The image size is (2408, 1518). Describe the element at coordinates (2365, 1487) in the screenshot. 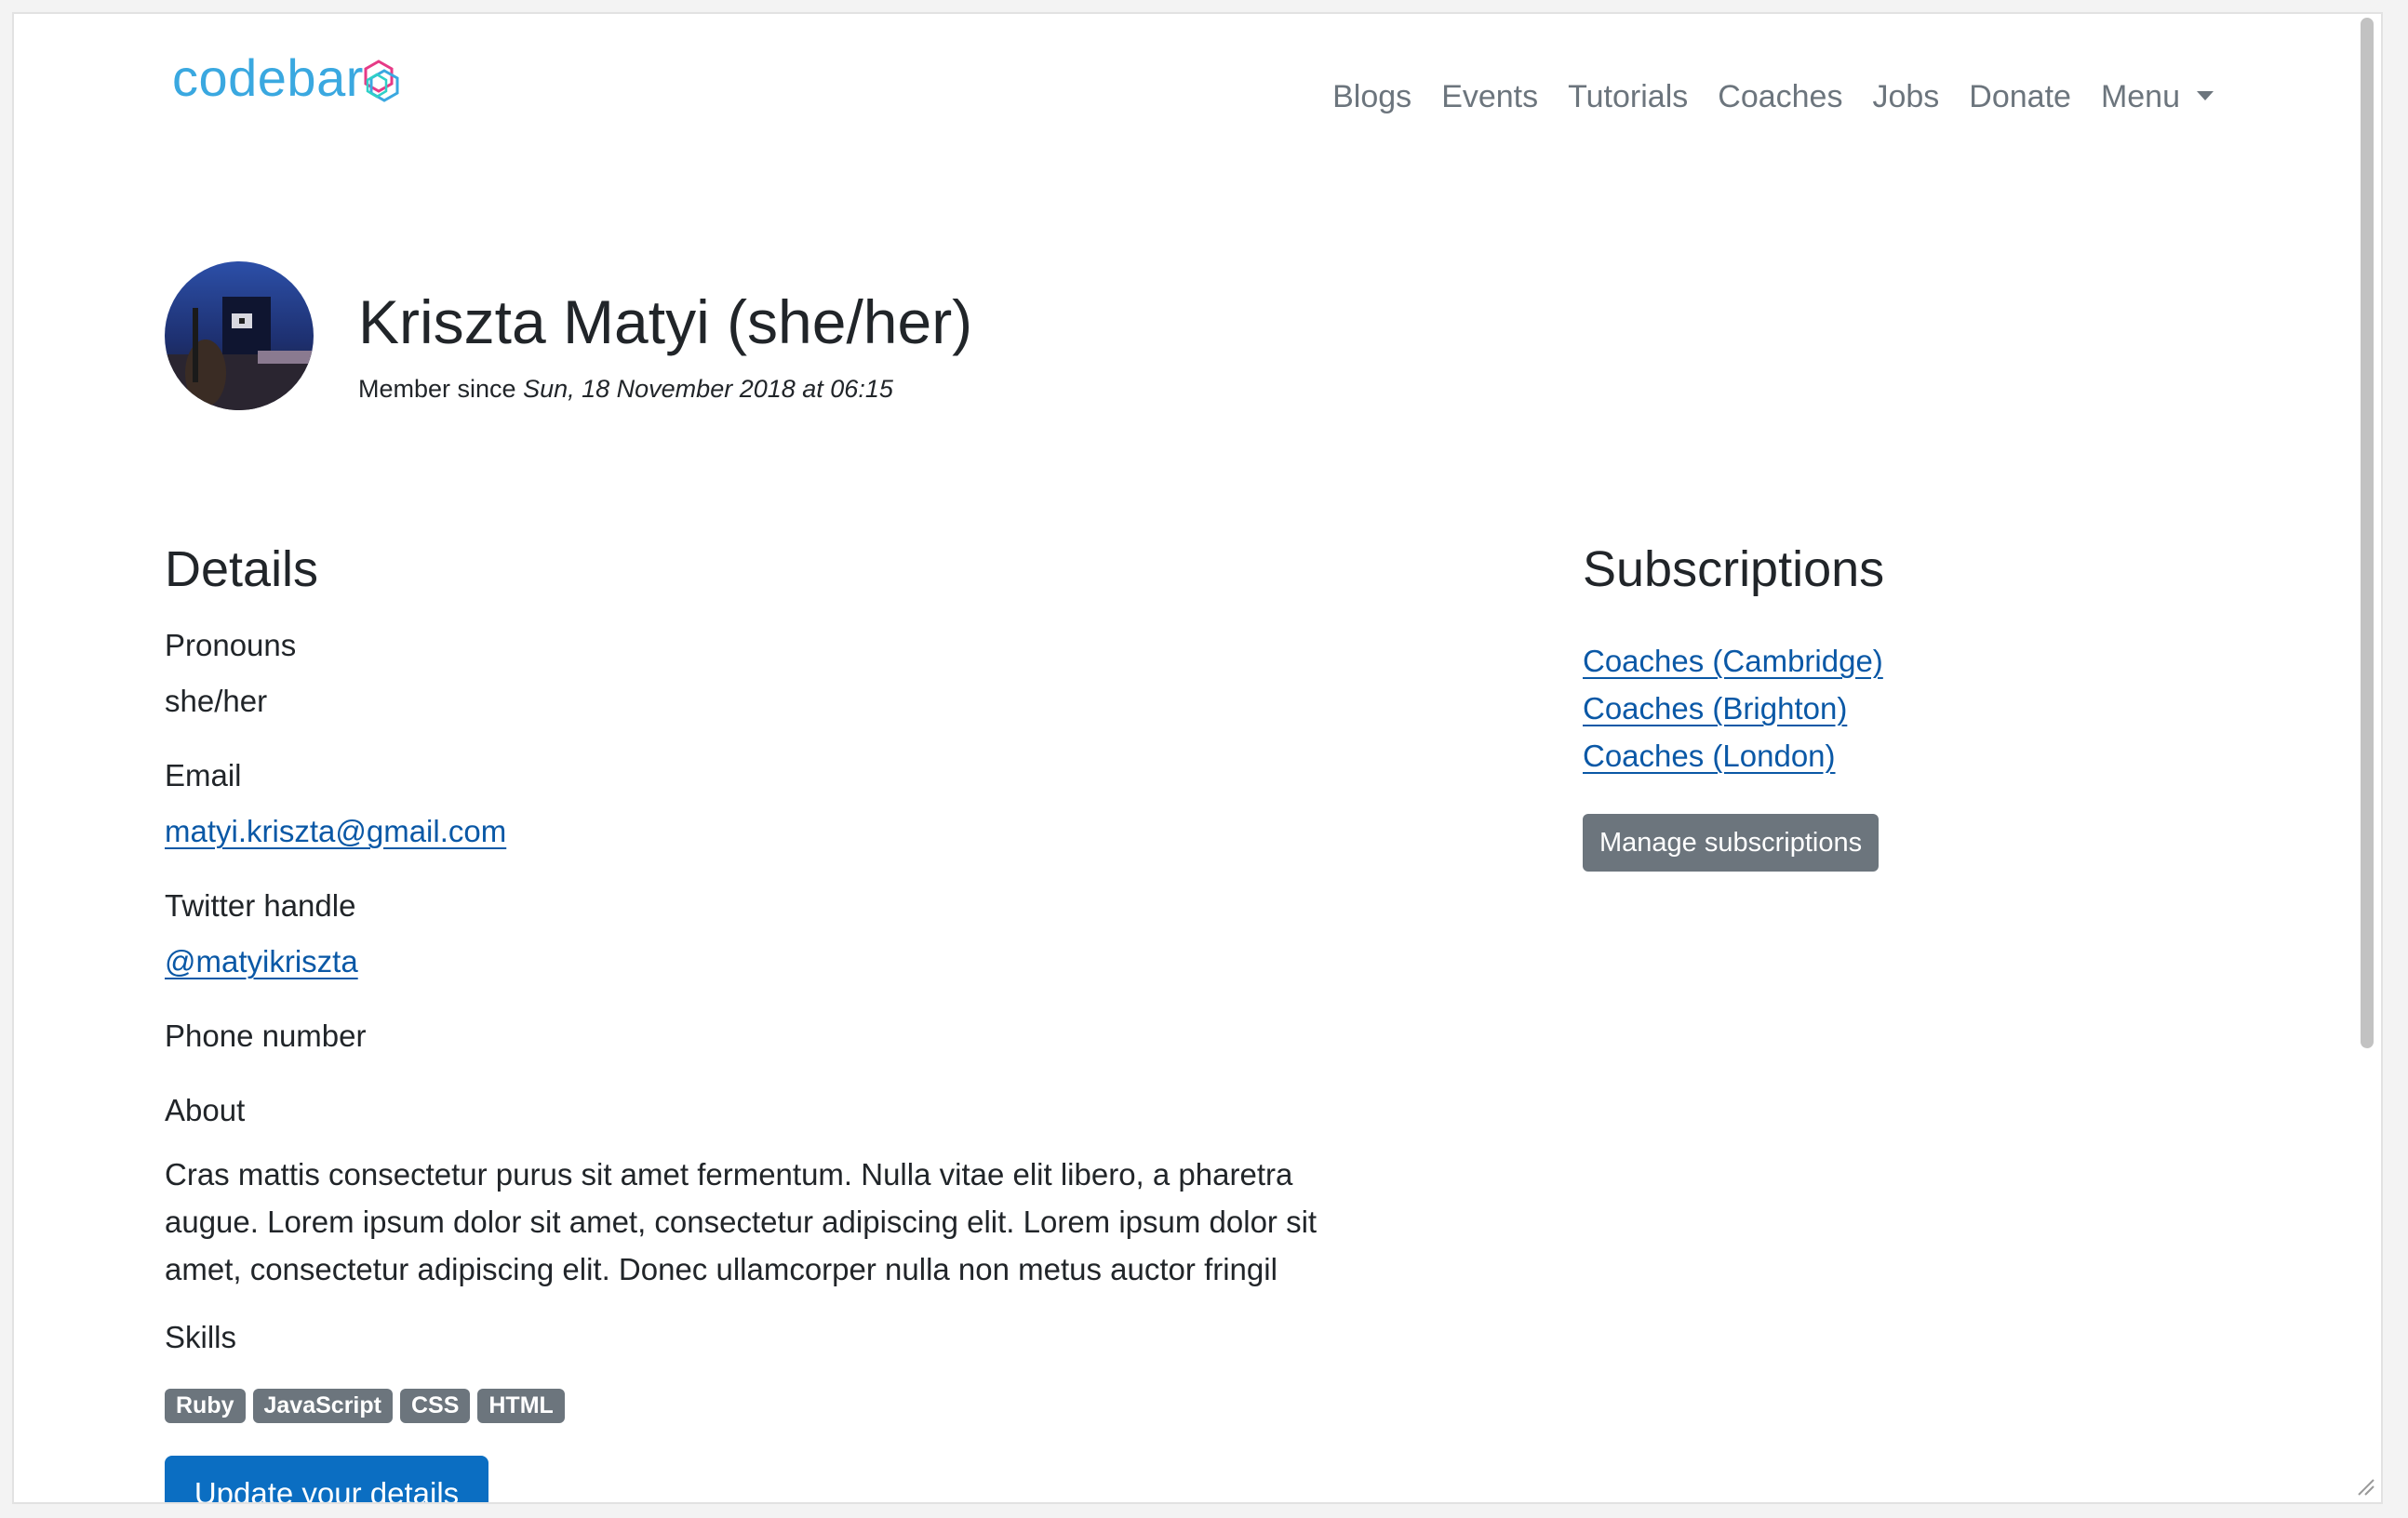

I see `resize-grip-icon` at that location.